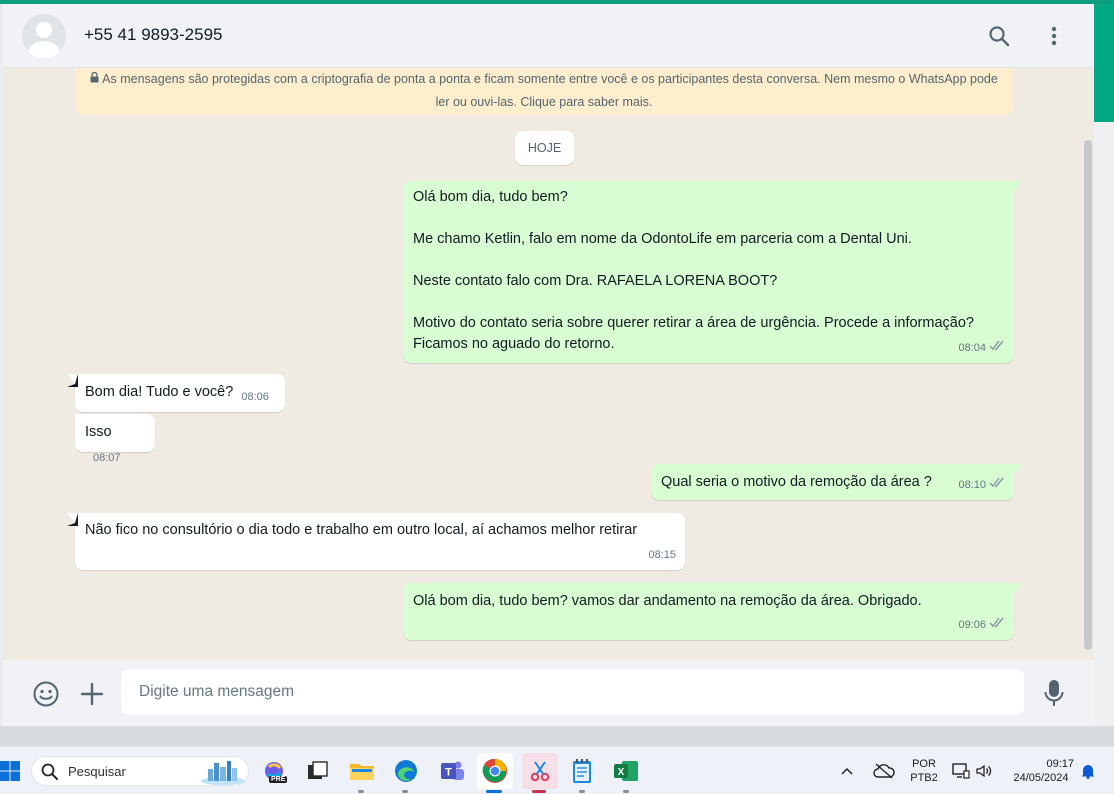  I want to click on message-meta: 08:10, so click(981, 485).